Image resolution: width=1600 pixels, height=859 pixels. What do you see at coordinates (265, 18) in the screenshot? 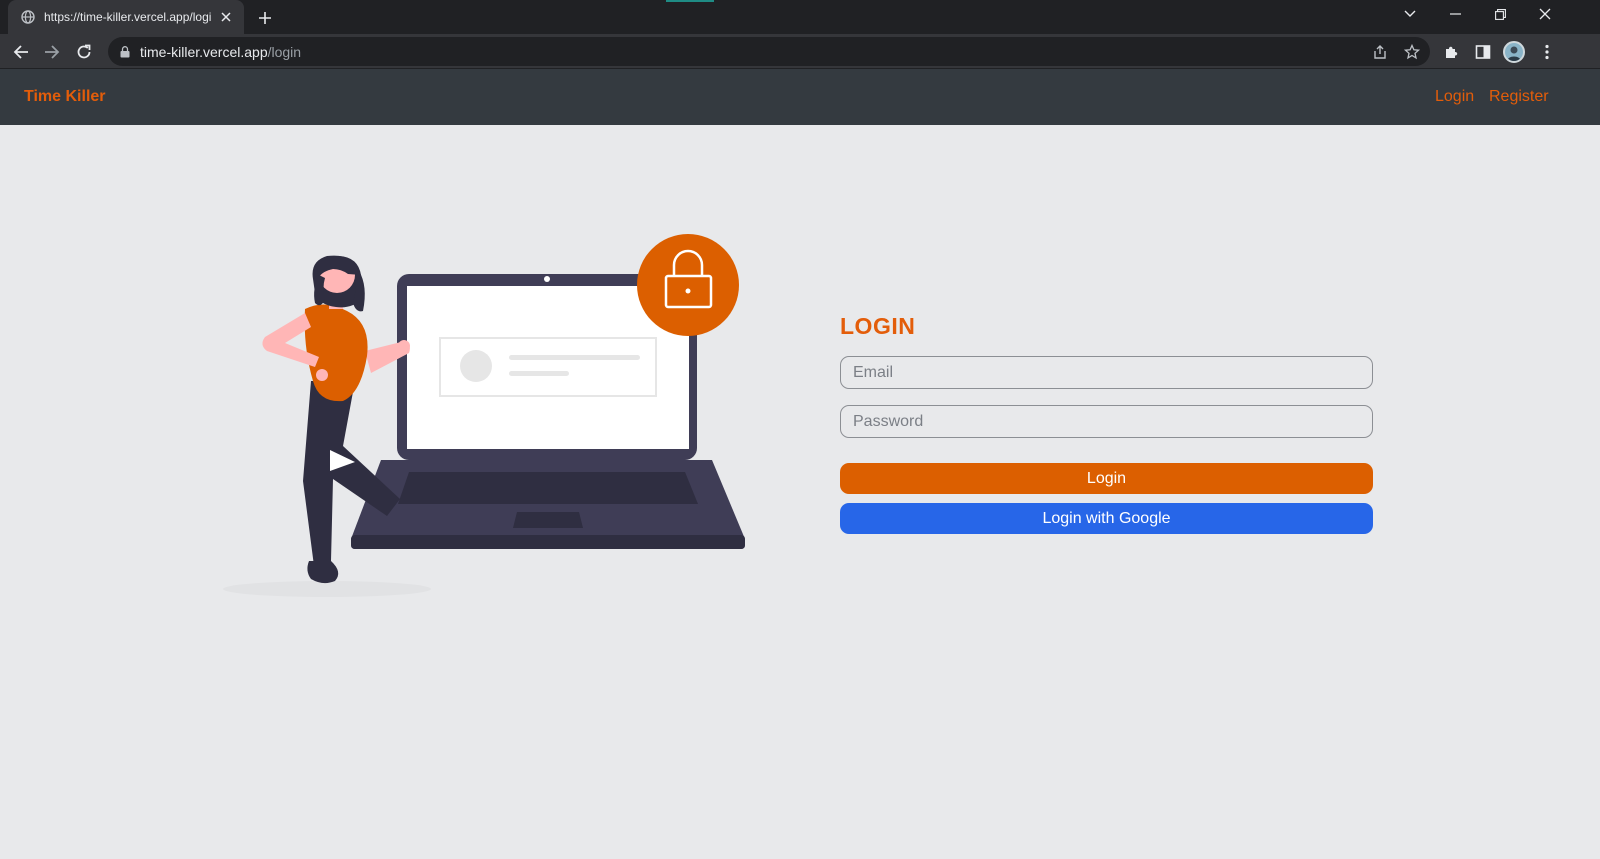
I see `new-tab-plus-icon` at bounding box center [265, 18].